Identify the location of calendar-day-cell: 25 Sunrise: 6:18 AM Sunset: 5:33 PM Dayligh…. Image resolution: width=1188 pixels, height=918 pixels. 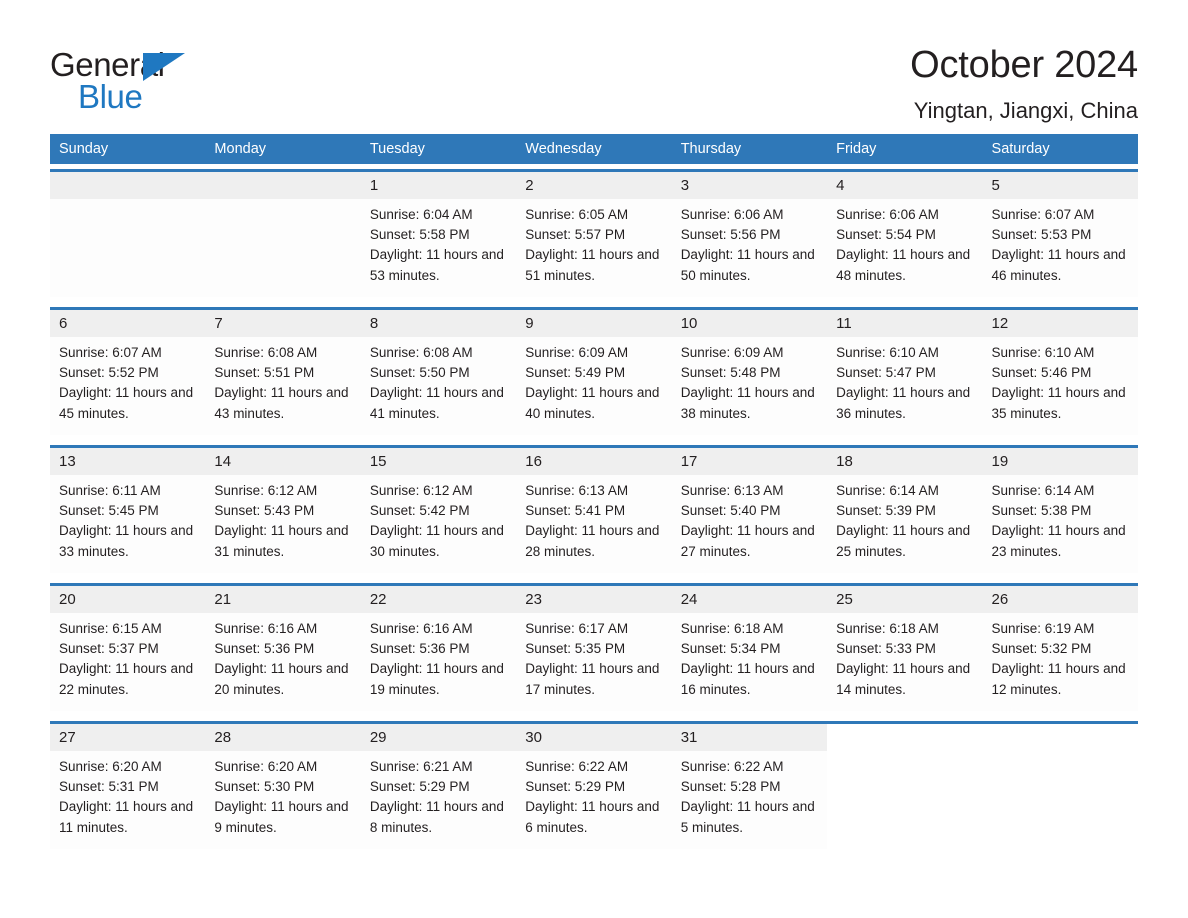
(905, 648).